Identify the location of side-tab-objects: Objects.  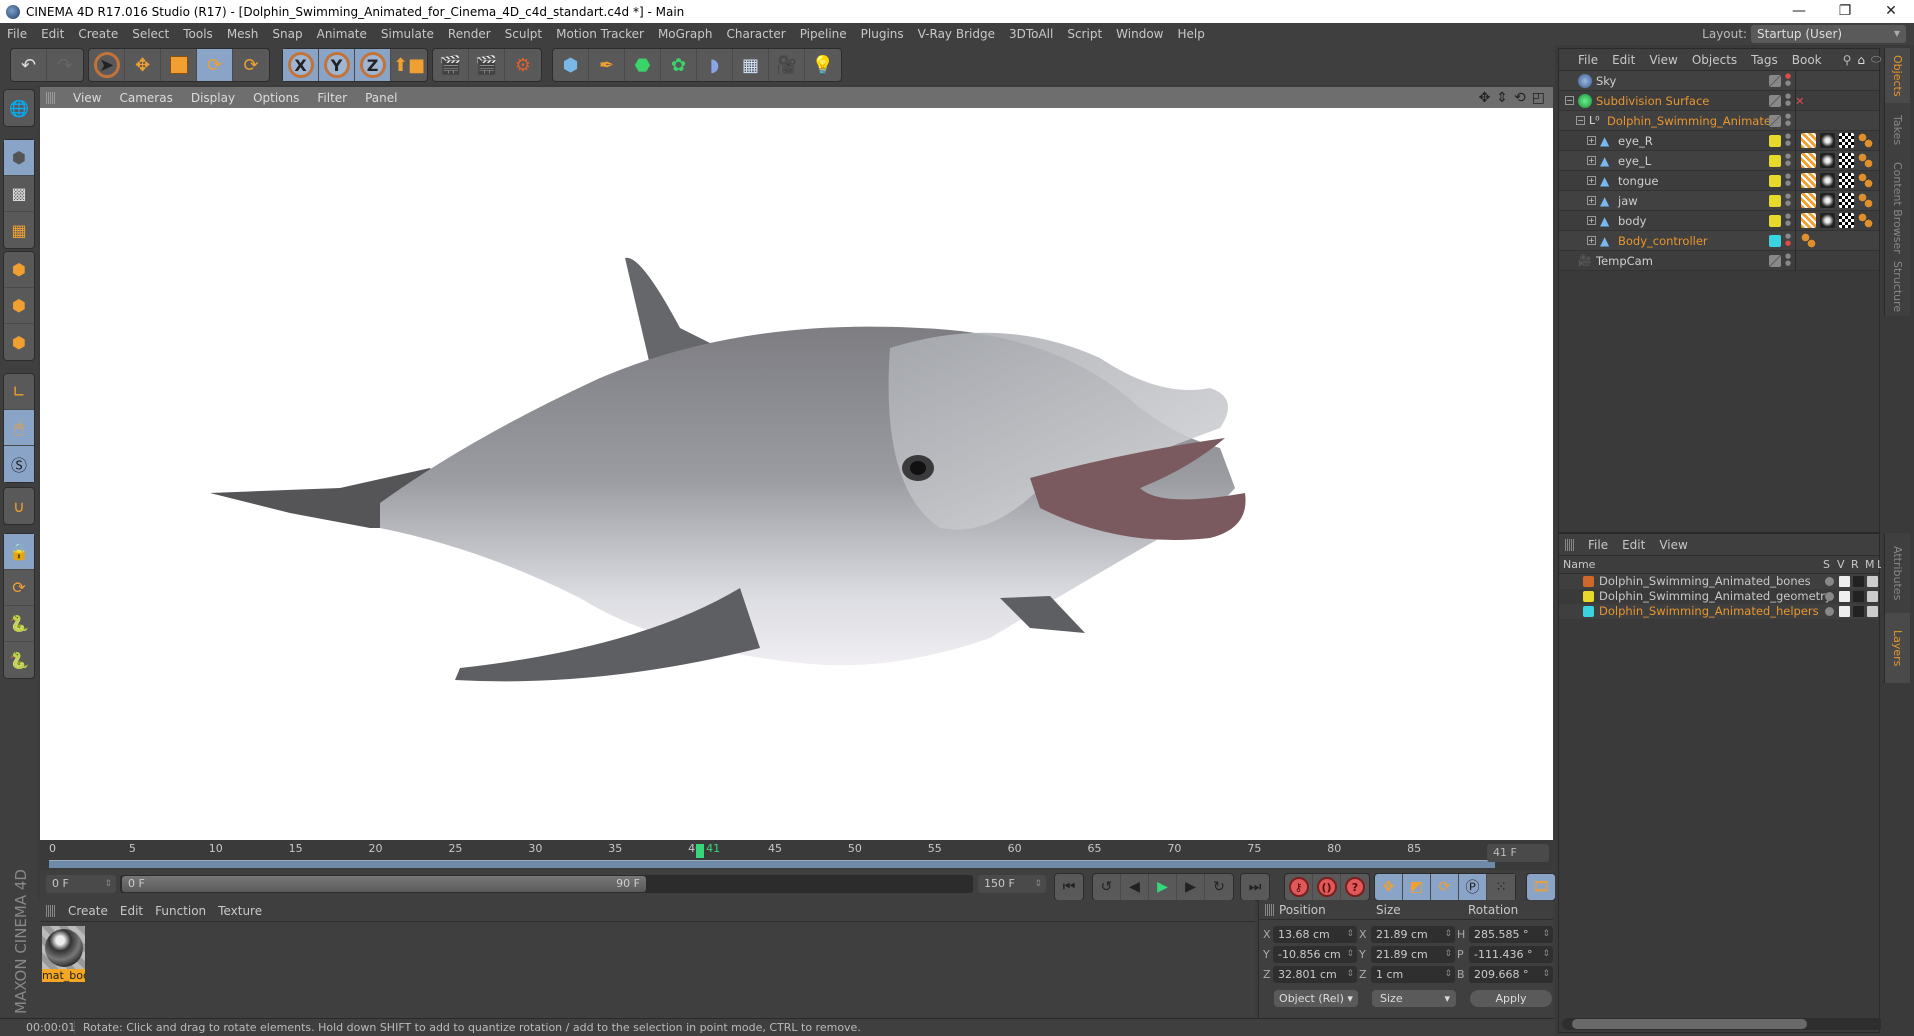
(1897, 75).